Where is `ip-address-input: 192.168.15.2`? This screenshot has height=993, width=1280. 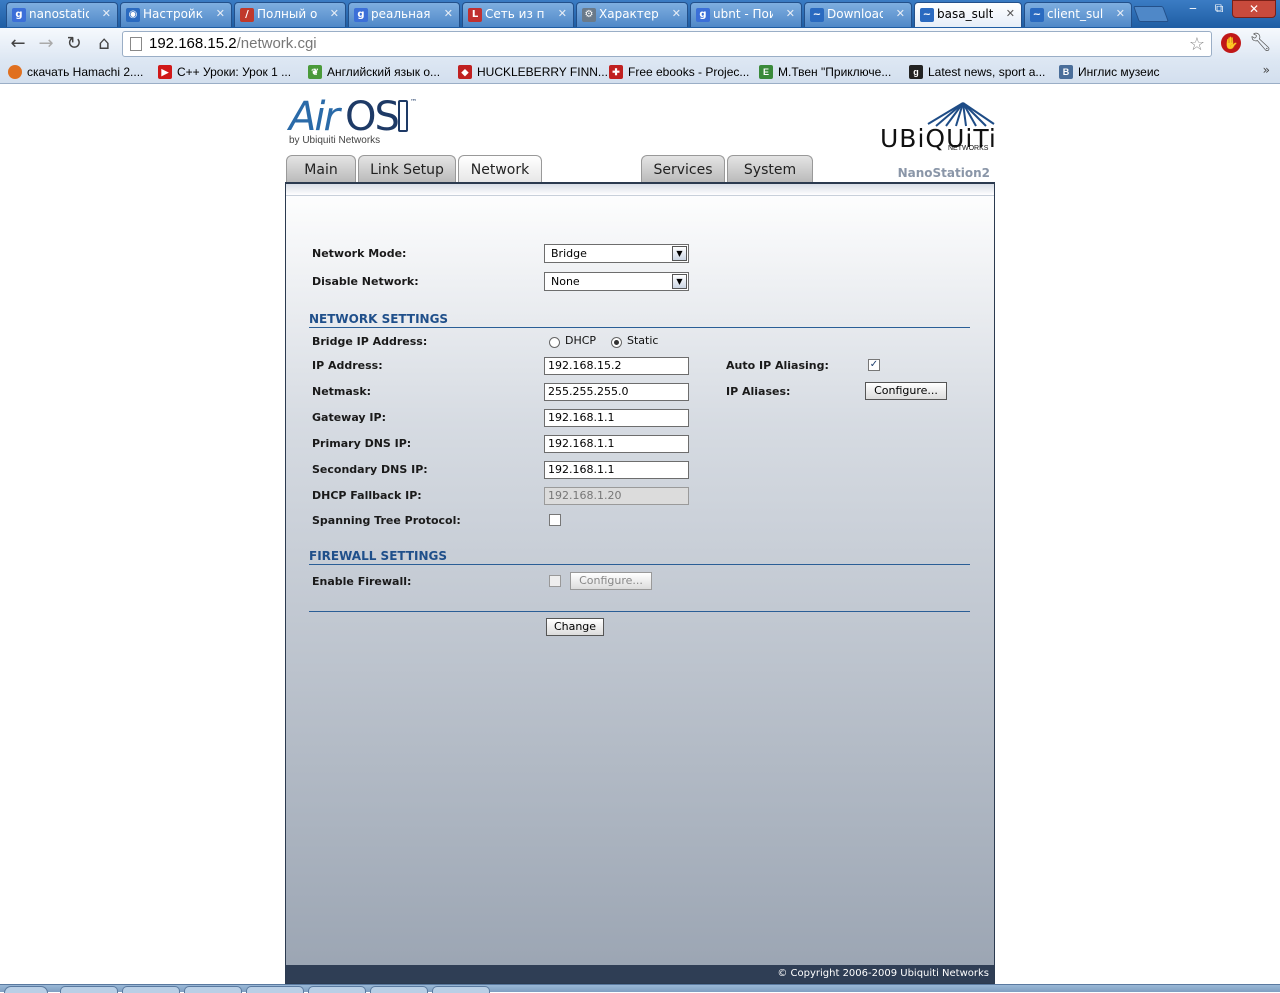 ip-address-input: 192.168.15.2 is located at coordinates (616, 366).